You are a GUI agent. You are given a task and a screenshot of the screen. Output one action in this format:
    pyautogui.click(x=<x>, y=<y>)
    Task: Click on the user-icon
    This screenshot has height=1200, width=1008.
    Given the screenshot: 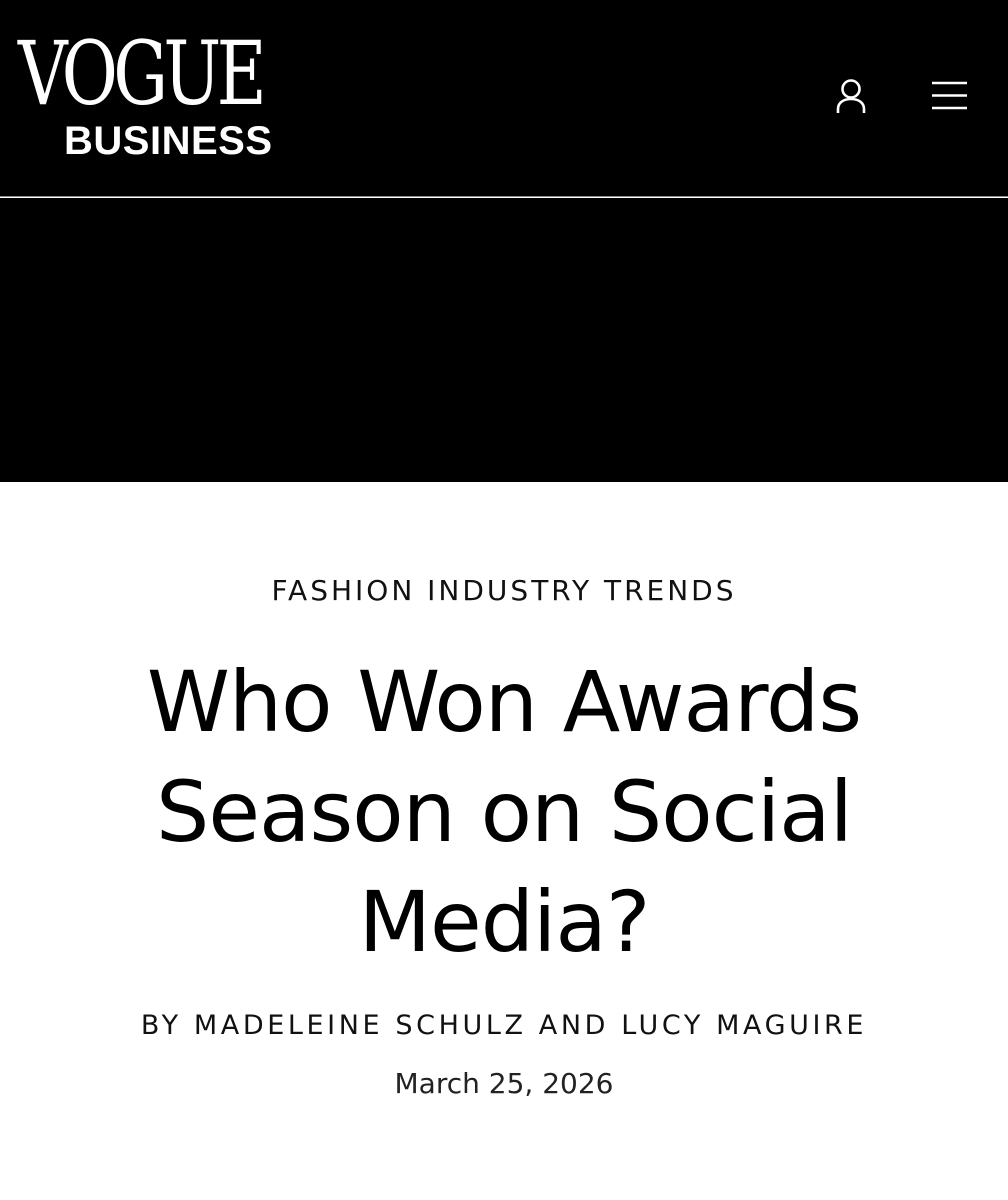 What is the action you would take?
    pyautogui.click(x=851, y=96)
    